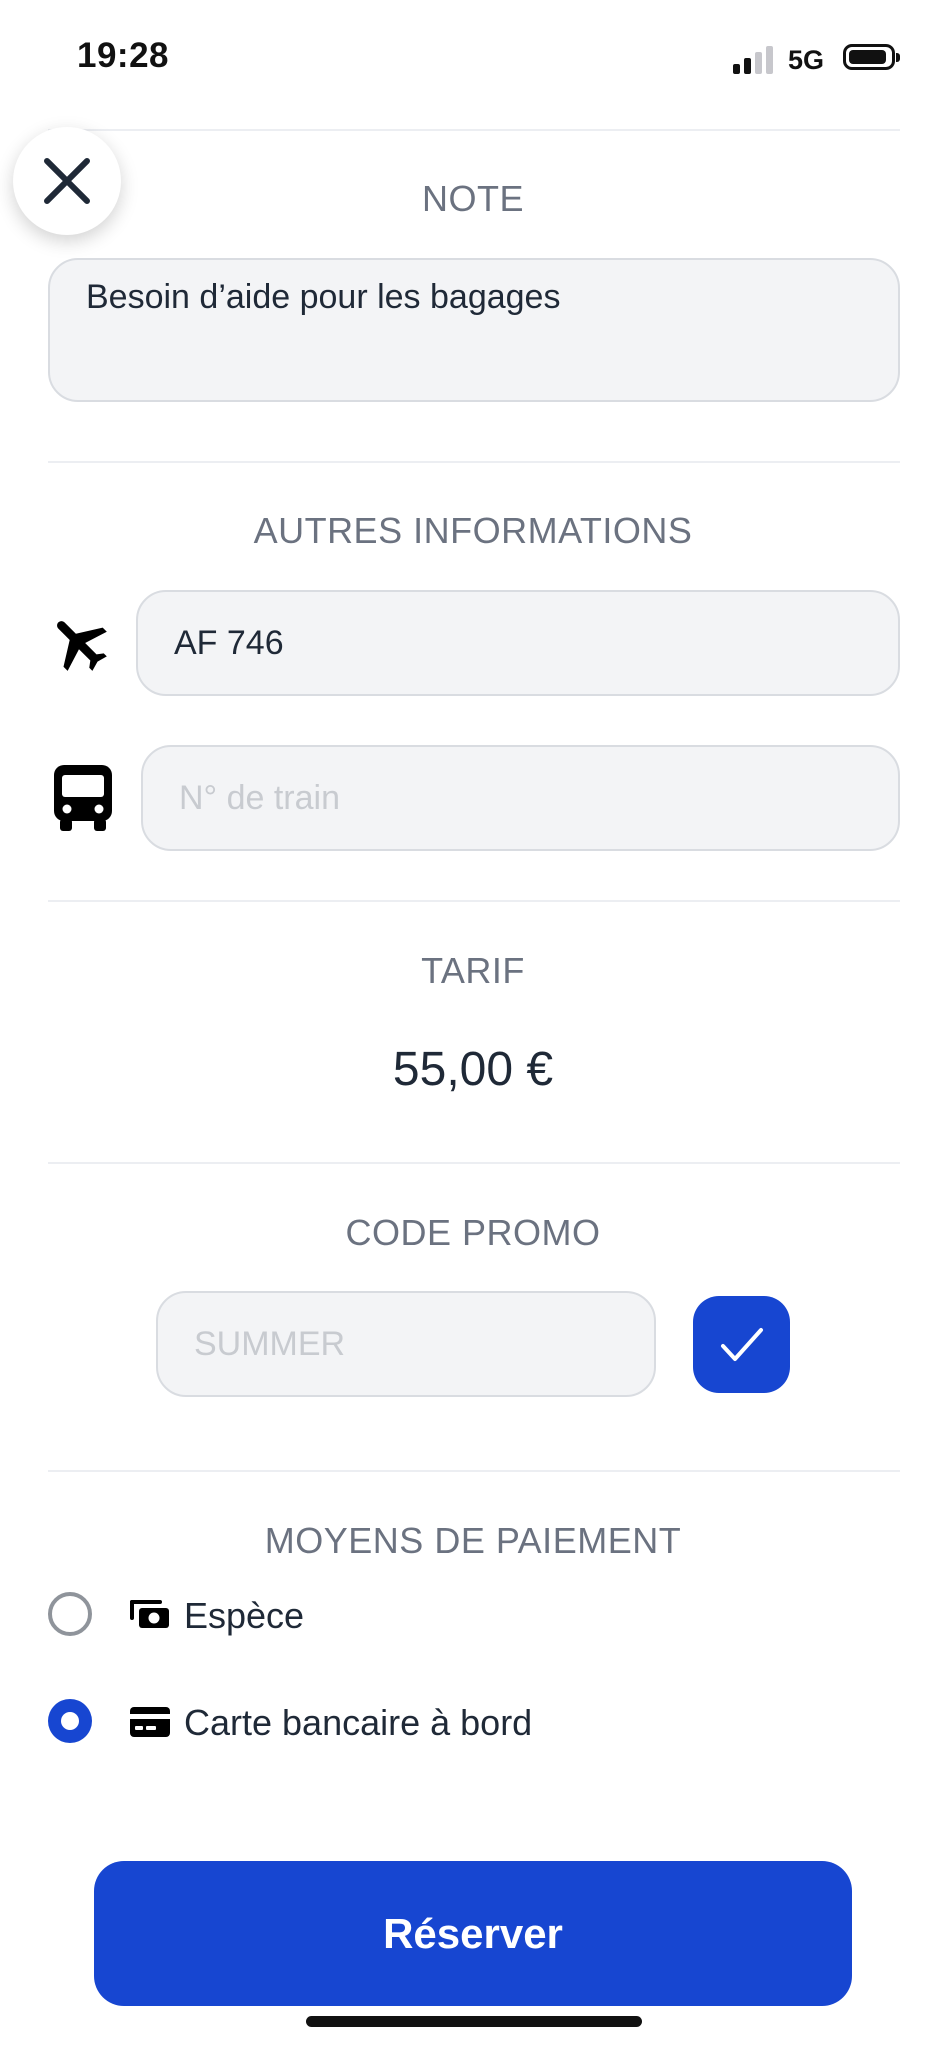  Describe the element at coordinates (473, 970) in the screenshot. I see `tarif-section-title: TARIF` at that location.